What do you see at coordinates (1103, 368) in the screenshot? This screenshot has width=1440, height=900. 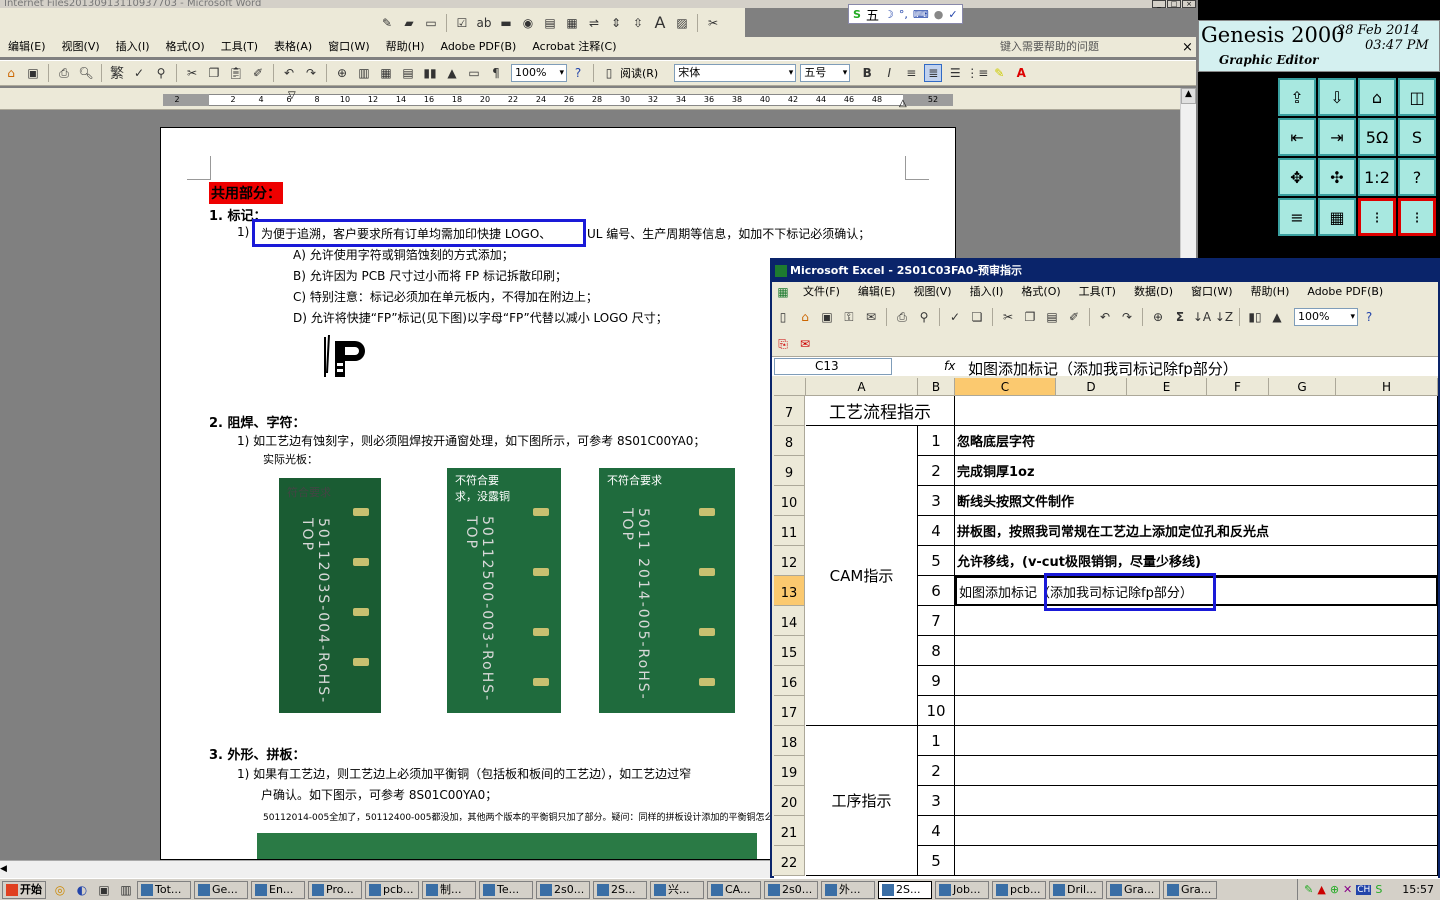 I see `formula-input: 如图添加标记（添加我司标记除fp部分）` at bounding box center [1103, 368].